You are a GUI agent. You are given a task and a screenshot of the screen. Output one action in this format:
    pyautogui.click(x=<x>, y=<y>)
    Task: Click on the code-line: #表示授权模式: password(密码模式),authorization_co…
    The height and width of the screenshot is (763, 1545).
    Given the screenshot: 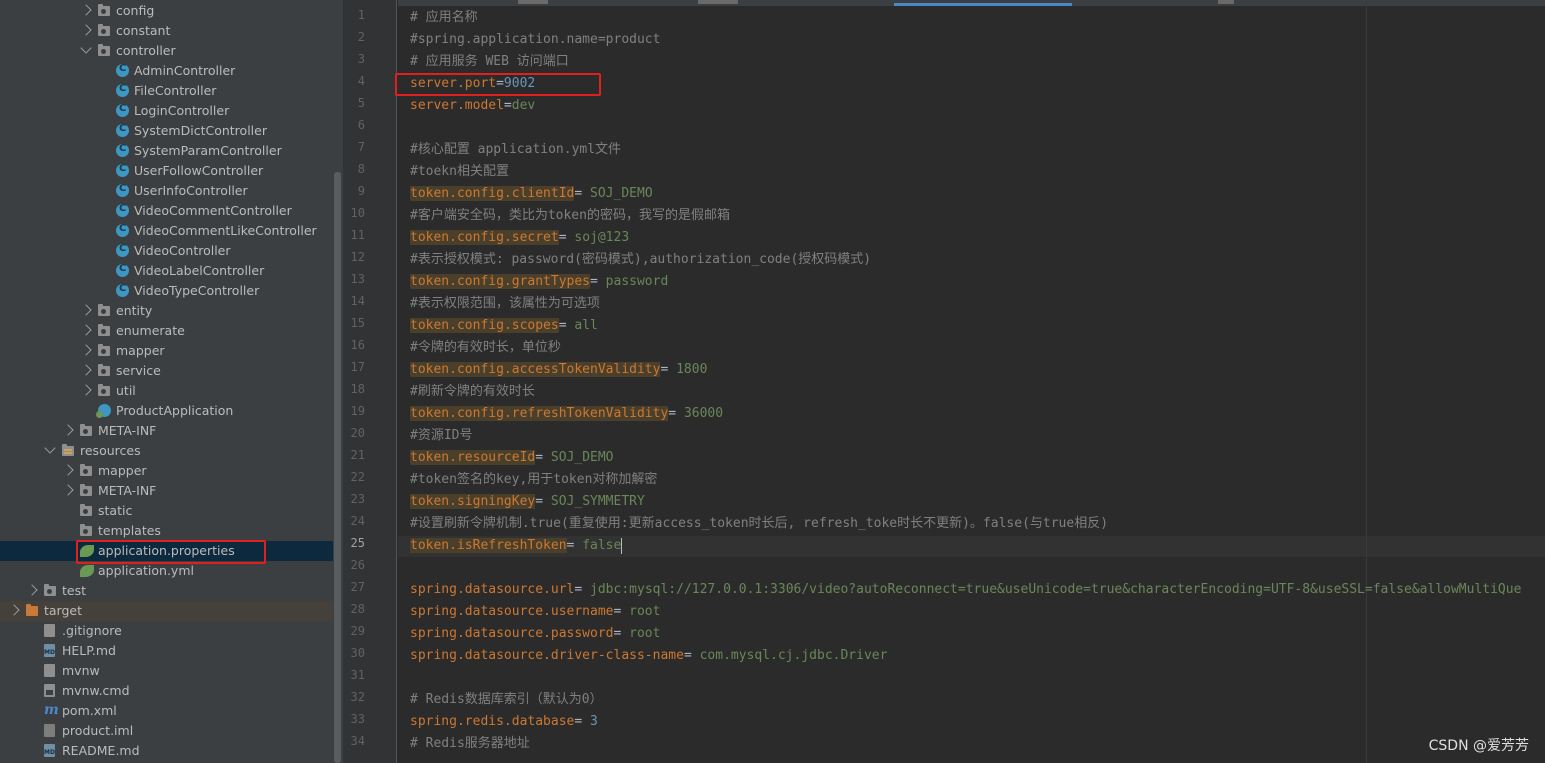 What is the action you would take?
    pyautogui.click(x=640, y=260)
    